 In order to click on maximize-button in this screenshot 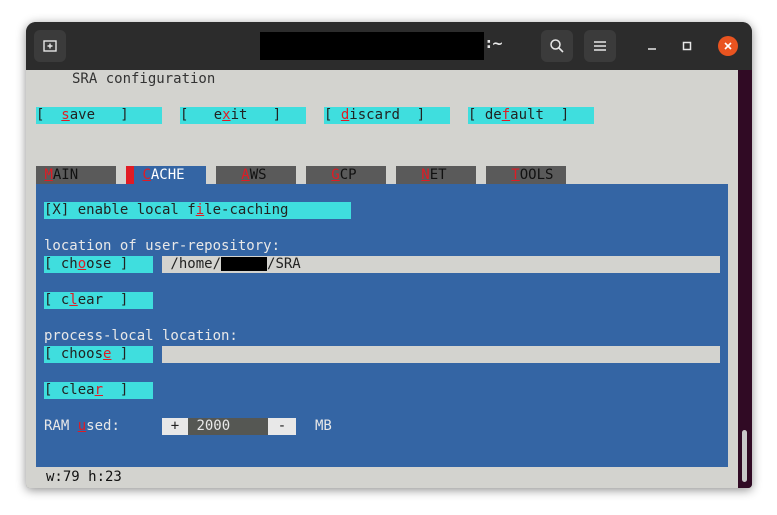, I will do `click(687, 46)`.